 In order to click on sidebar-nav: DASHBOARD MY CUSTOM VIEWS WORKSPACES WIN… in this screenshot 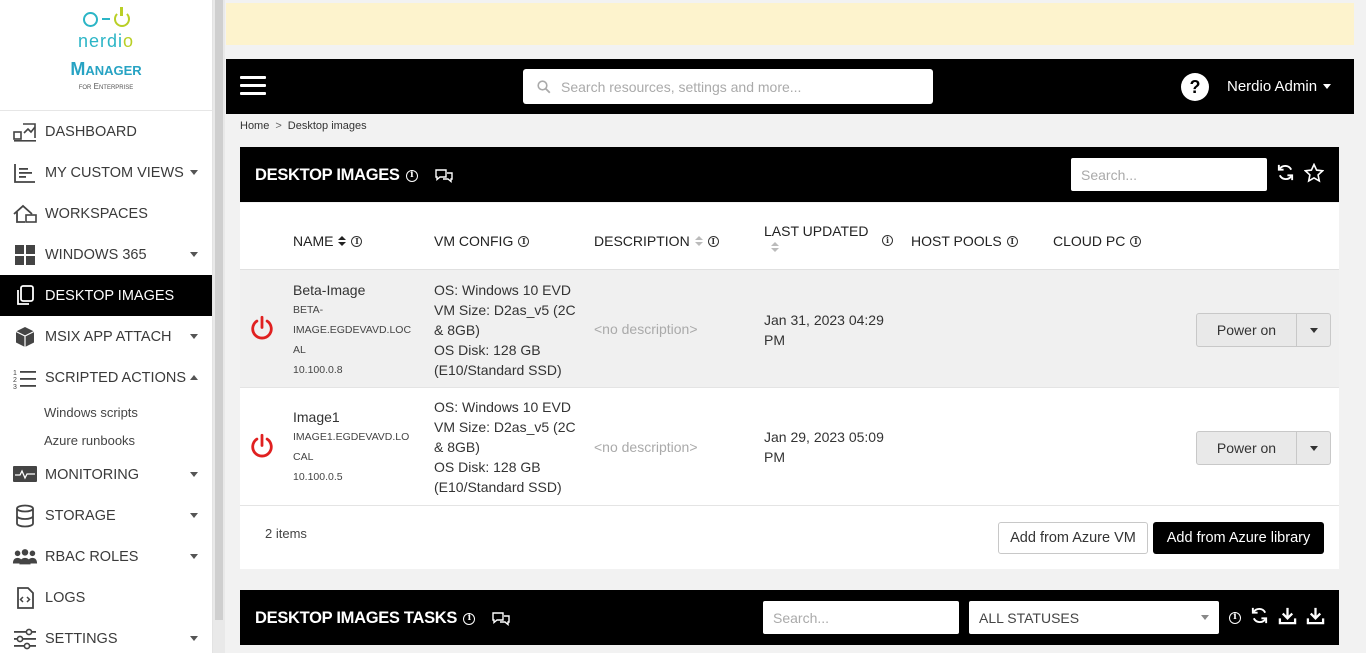, I will do `click(106, 254)`.